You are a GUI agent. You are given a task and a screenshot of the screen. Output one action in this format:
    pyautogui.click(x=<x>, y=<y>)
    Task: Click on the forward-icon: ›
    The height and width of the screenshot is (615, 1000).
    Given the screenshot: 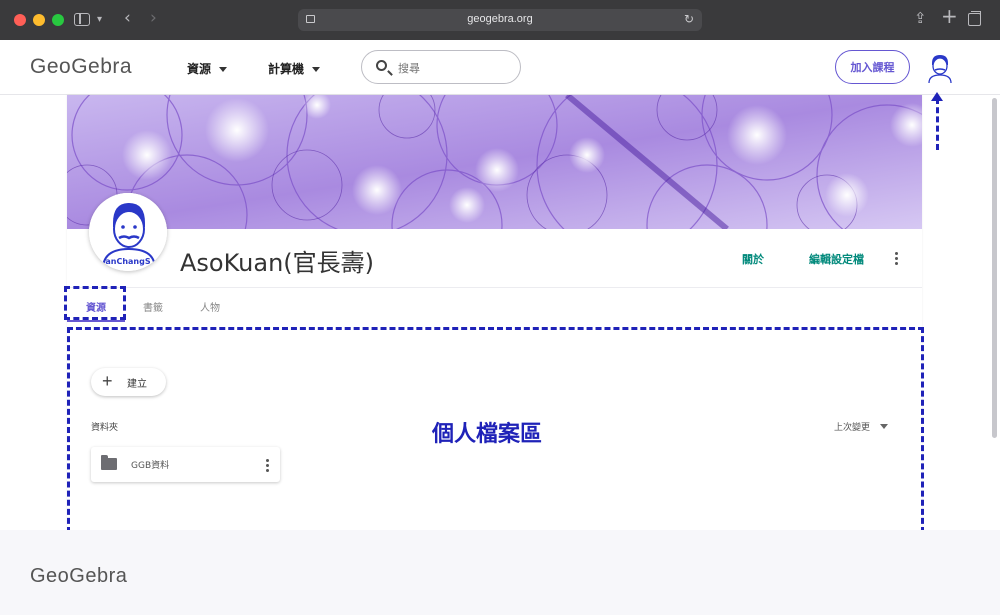 What is the action you would take?
    pyautogui.click(x=153, y=18)
    